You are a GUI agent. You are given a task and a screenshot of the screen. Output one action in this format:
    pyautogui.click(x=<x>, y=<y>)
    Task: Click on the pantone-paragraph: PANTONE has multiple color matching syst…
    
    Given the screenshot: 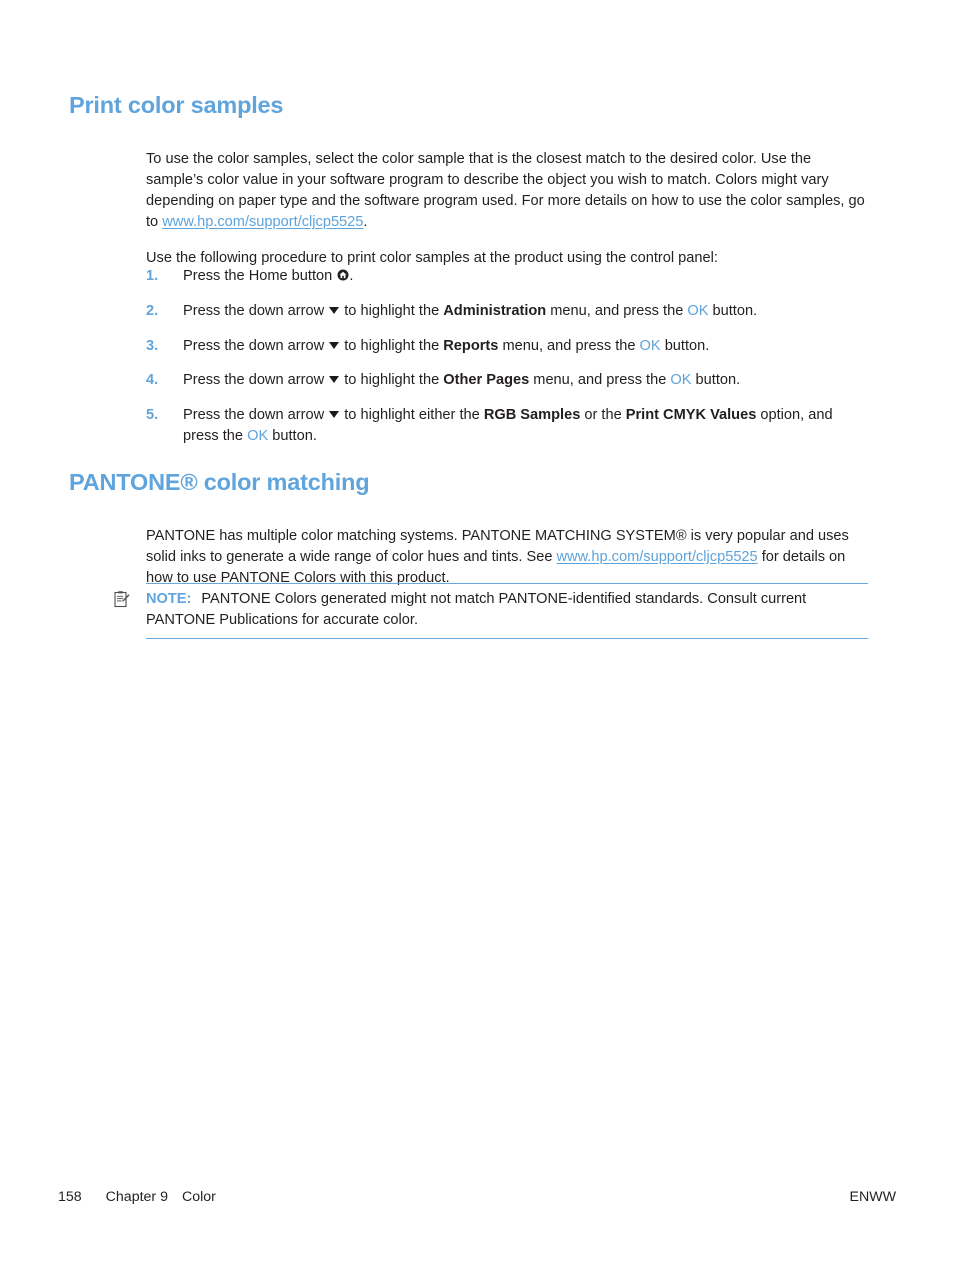 What is the action you would take?
    pyautogui.click(x=507, y=558)
    